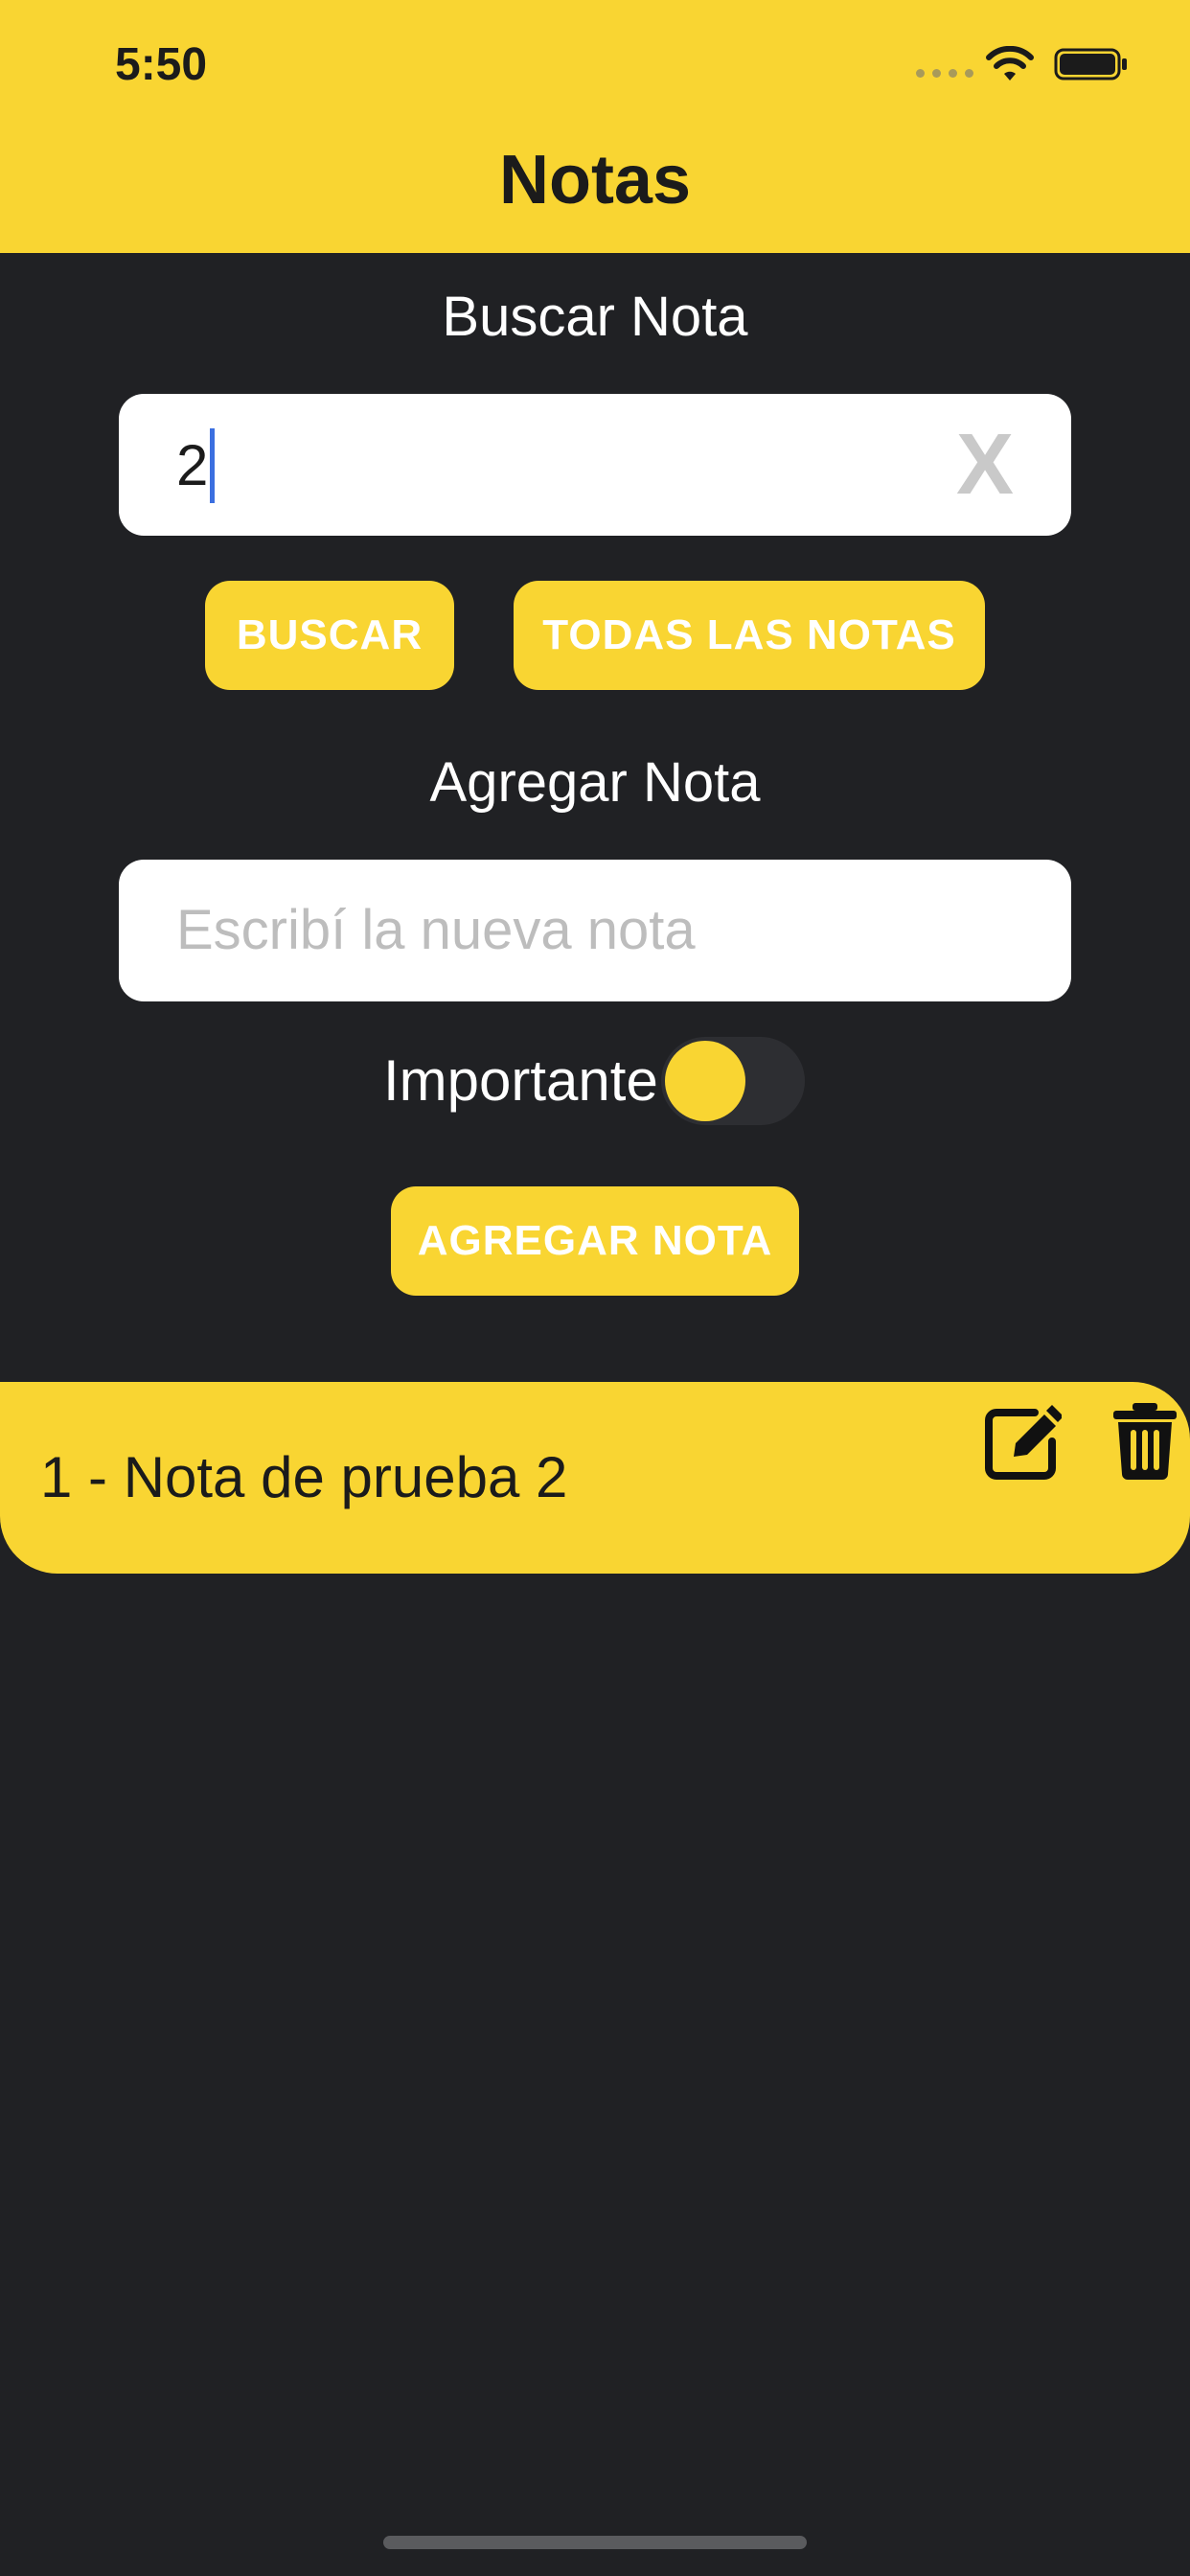 The width and height of the screenshot is (1190, 2576). I want to click on important-label: Importante, so click(521, 1080).